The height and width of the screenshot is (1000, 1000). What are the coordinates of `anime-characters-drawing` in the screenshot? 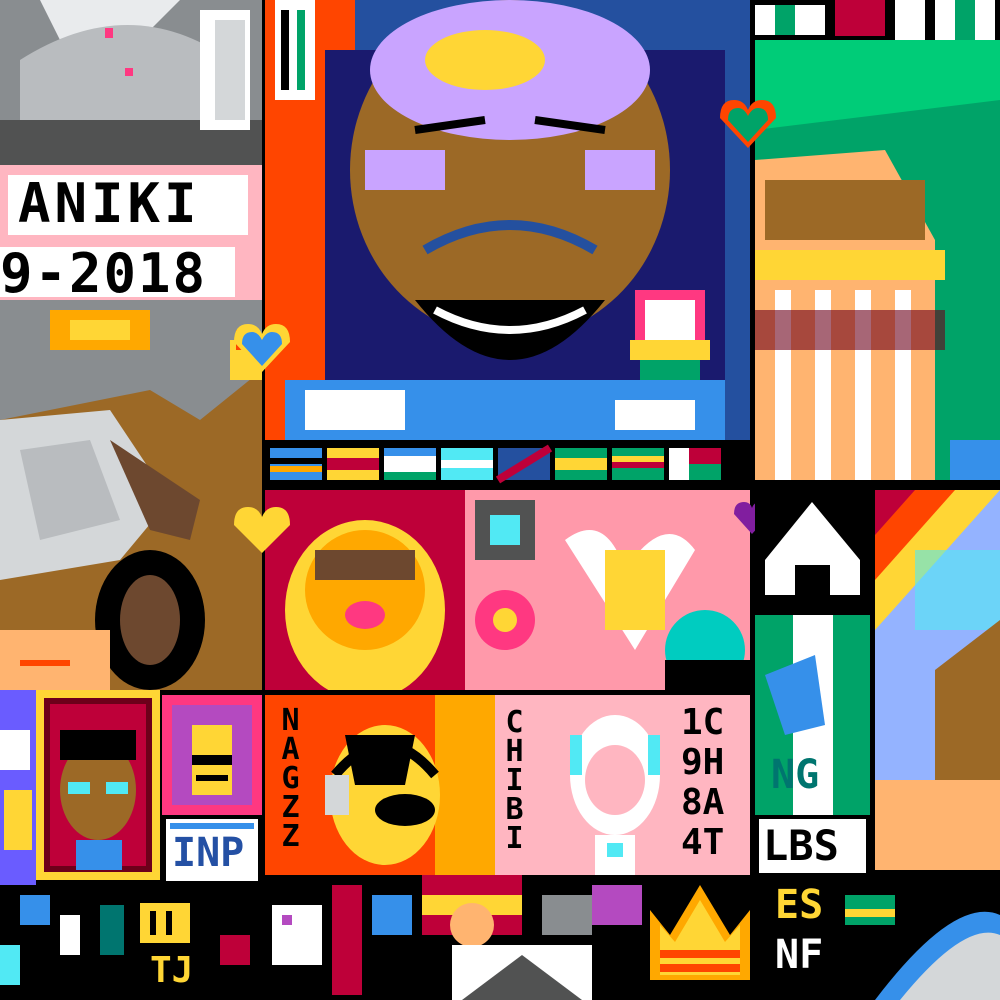 It's located at (507, 590).